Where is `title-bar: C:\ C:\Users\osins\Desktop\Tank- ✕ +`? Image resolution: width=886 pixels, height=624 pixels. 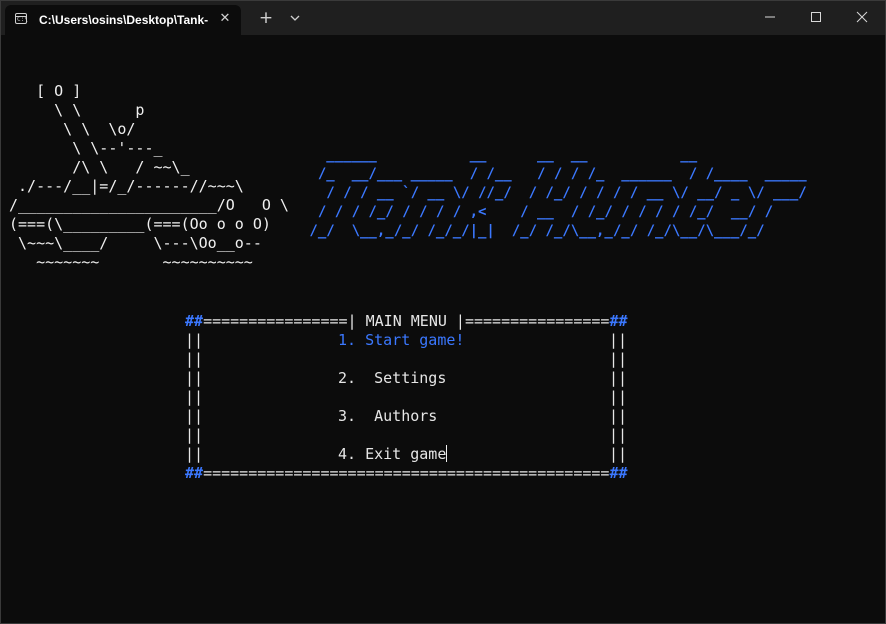 title-bar: C:\ C:\Users\osins\Desktop\Tank- ✕ + is located at coordinates (443, 18).